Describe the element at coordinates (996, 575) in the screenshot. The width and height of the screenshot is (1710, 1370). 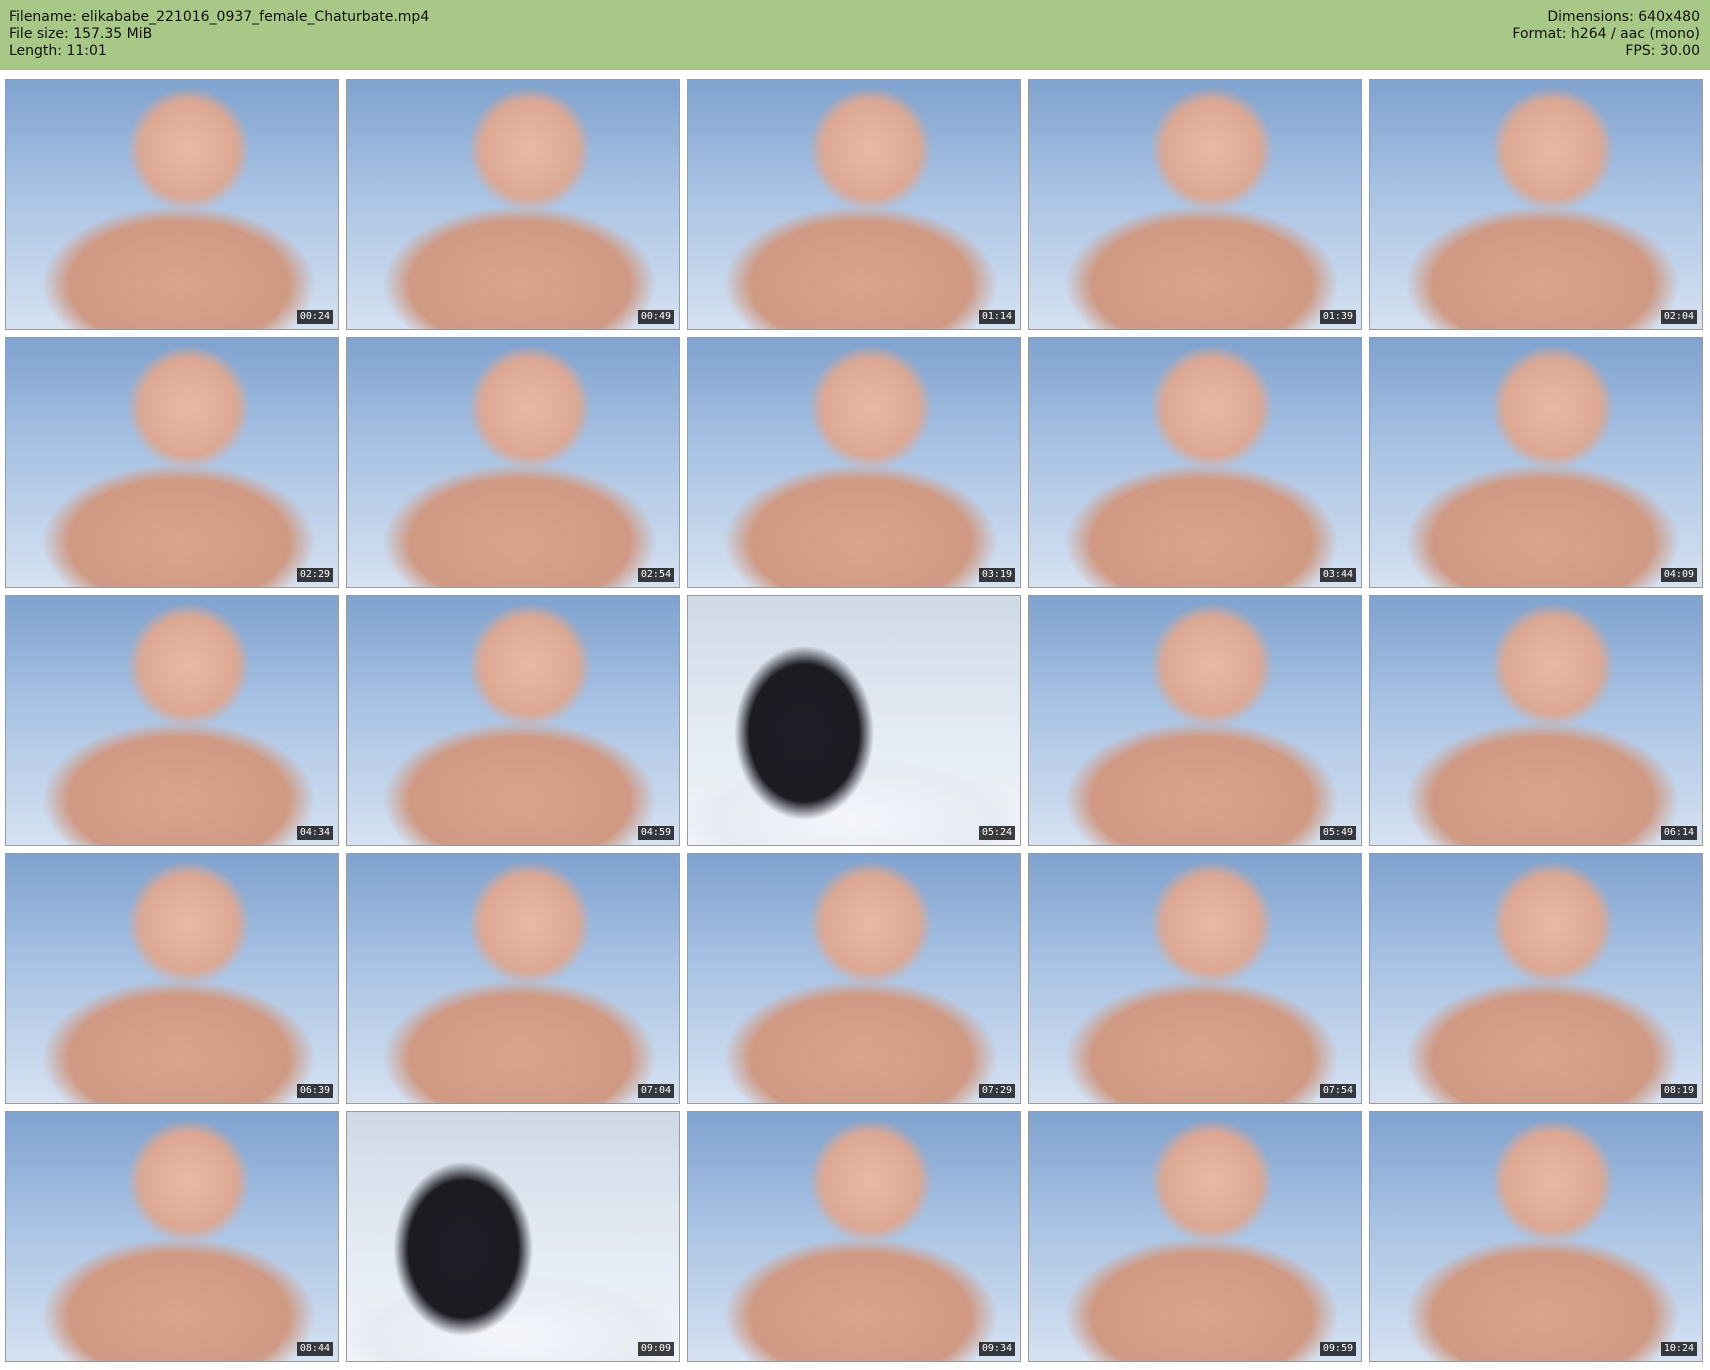
I see `timestamp-label: 03:19` at that location.